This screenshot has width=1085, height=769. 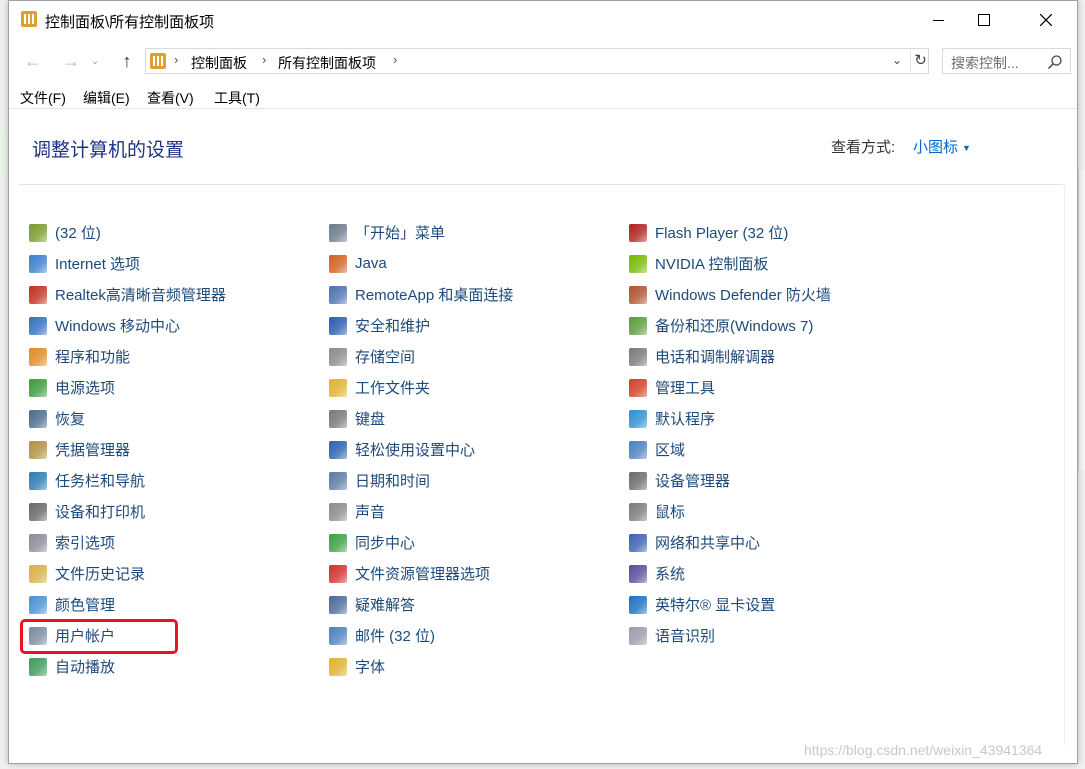 What do you see at coordinates (338, 418) in the screenshot?
I see `keyboard-icon` at bounding box center [338, 418].